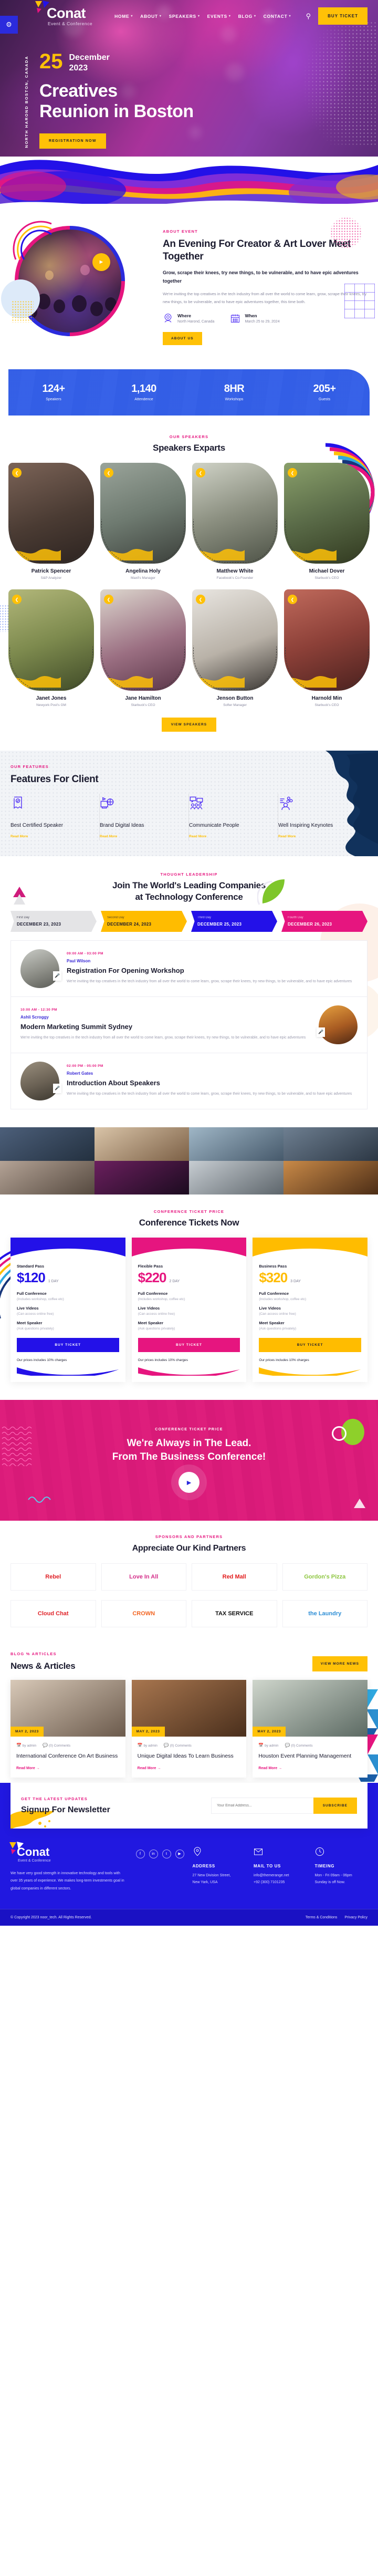 The image size is (378, 2576). Describe the element at coordinates (76, 1026) in the screenshot. I see `session-title: Modern Marketing Summit Sydney` at that location.